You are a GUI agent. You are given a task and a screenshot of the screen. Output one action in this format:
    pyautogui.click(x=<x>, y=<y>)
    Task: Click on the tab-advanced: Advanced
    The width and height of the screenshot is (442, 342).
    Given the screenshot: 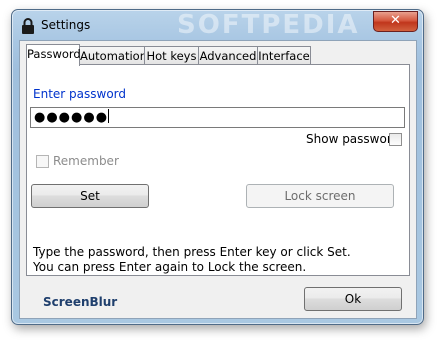 What is the action you would take?
    pyautogui.click(x=228, y=55)
    